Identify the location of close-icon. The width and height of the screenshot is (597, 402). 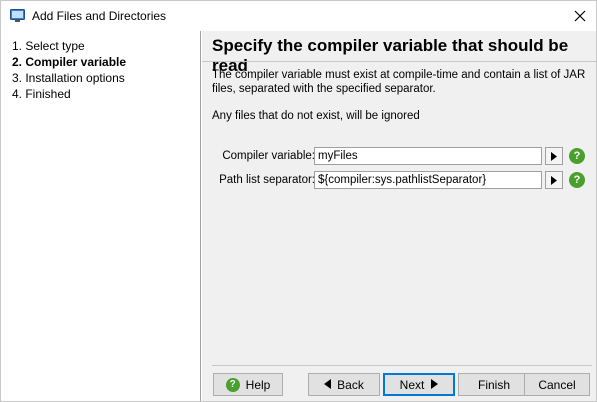
(580, 16).